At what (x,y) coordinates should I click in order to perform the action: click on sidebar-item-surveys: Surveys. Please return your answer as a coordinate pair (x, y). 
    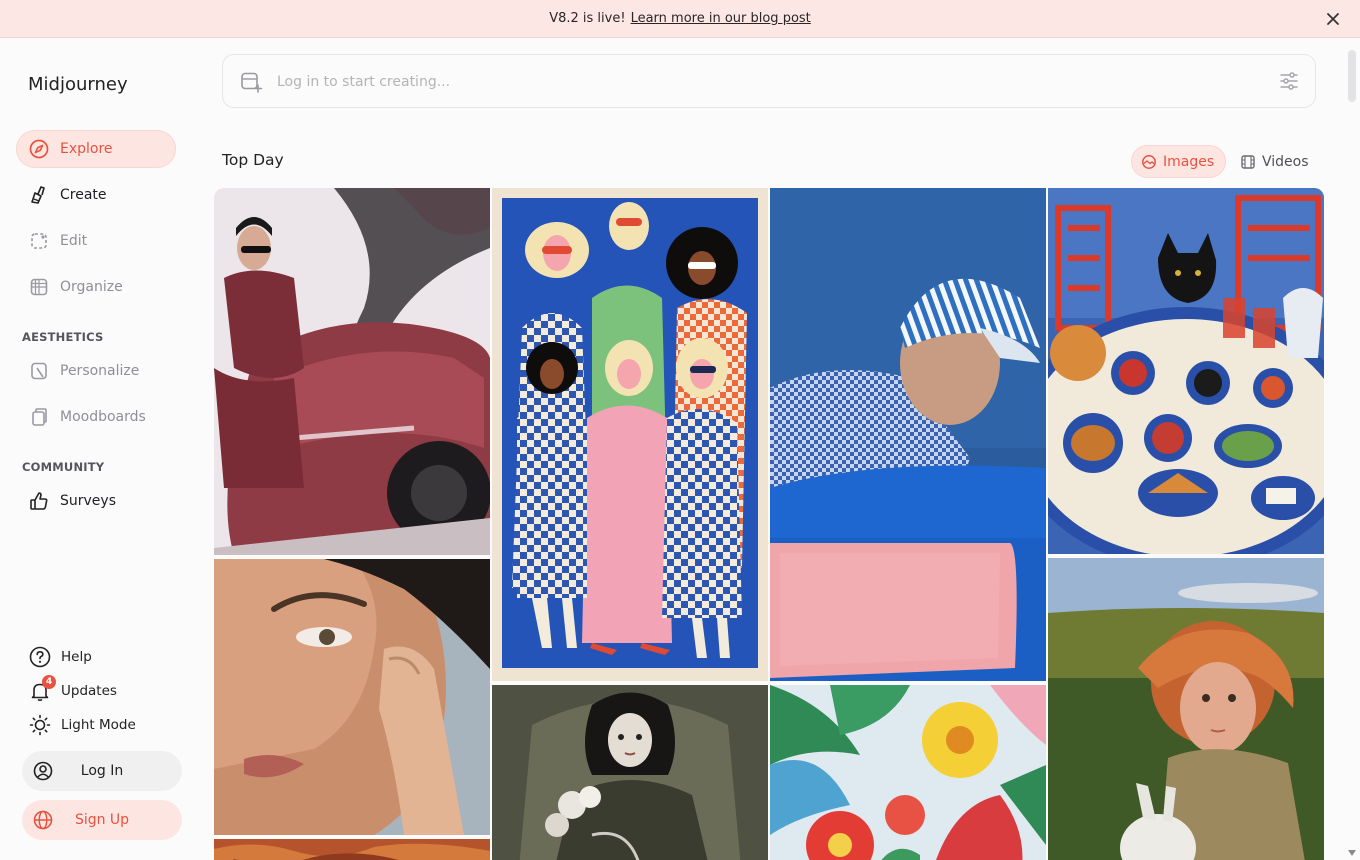
    Looking at the image, I should click on (96, 501).